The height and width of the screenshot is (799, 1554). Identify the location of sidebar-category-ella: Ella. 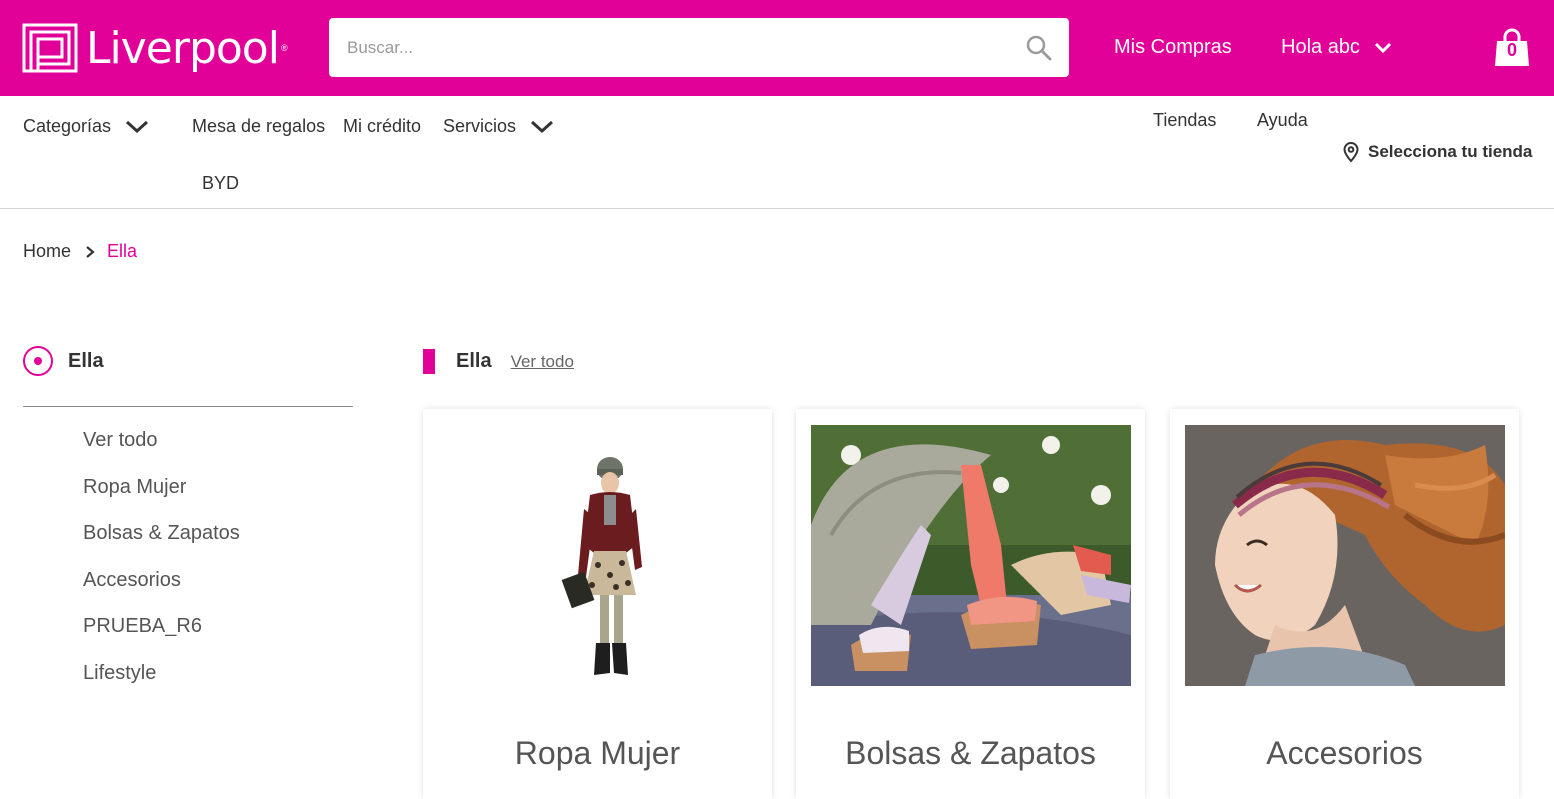
(63, 361).